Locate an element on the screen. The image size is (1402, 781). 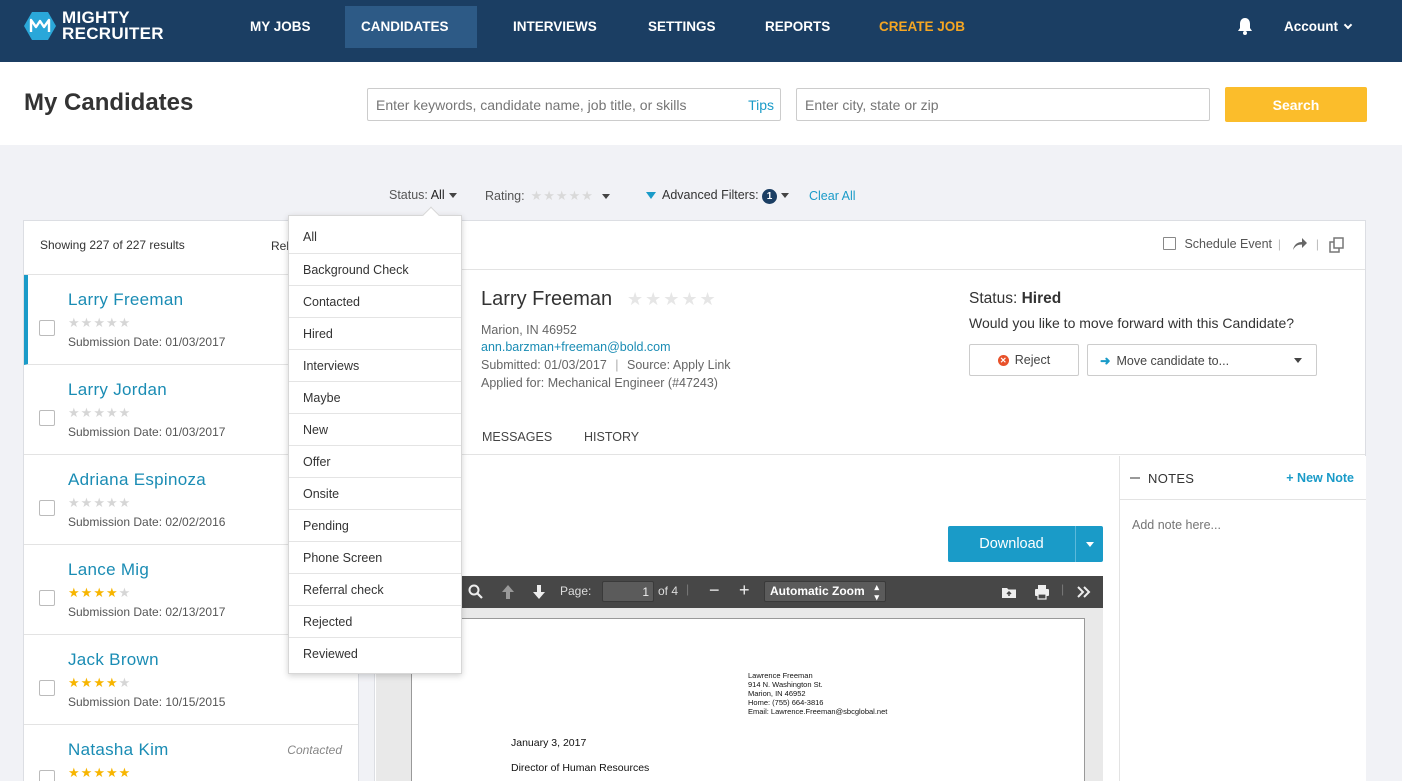
zoom-in-button: + is located at coordinates (744, 590).